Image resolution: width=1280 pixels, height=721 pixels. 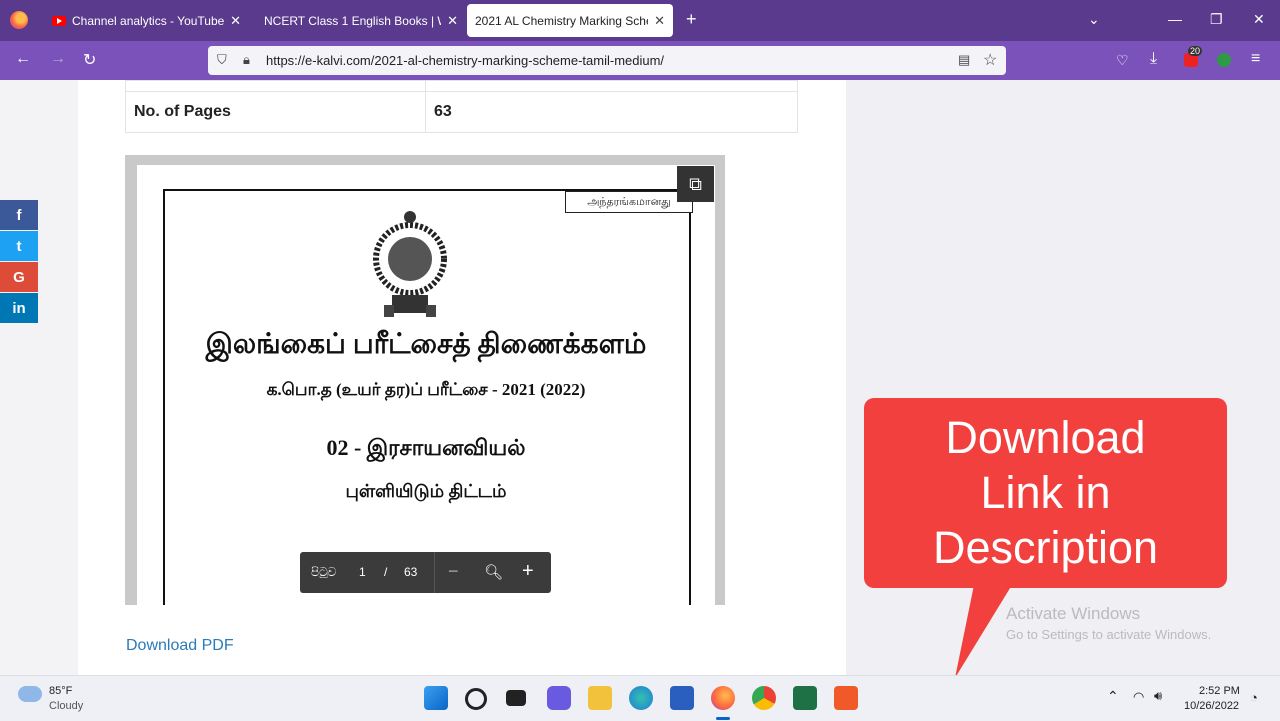 I want to click on weather-temp: 85°F, so click(x=60, y=691).